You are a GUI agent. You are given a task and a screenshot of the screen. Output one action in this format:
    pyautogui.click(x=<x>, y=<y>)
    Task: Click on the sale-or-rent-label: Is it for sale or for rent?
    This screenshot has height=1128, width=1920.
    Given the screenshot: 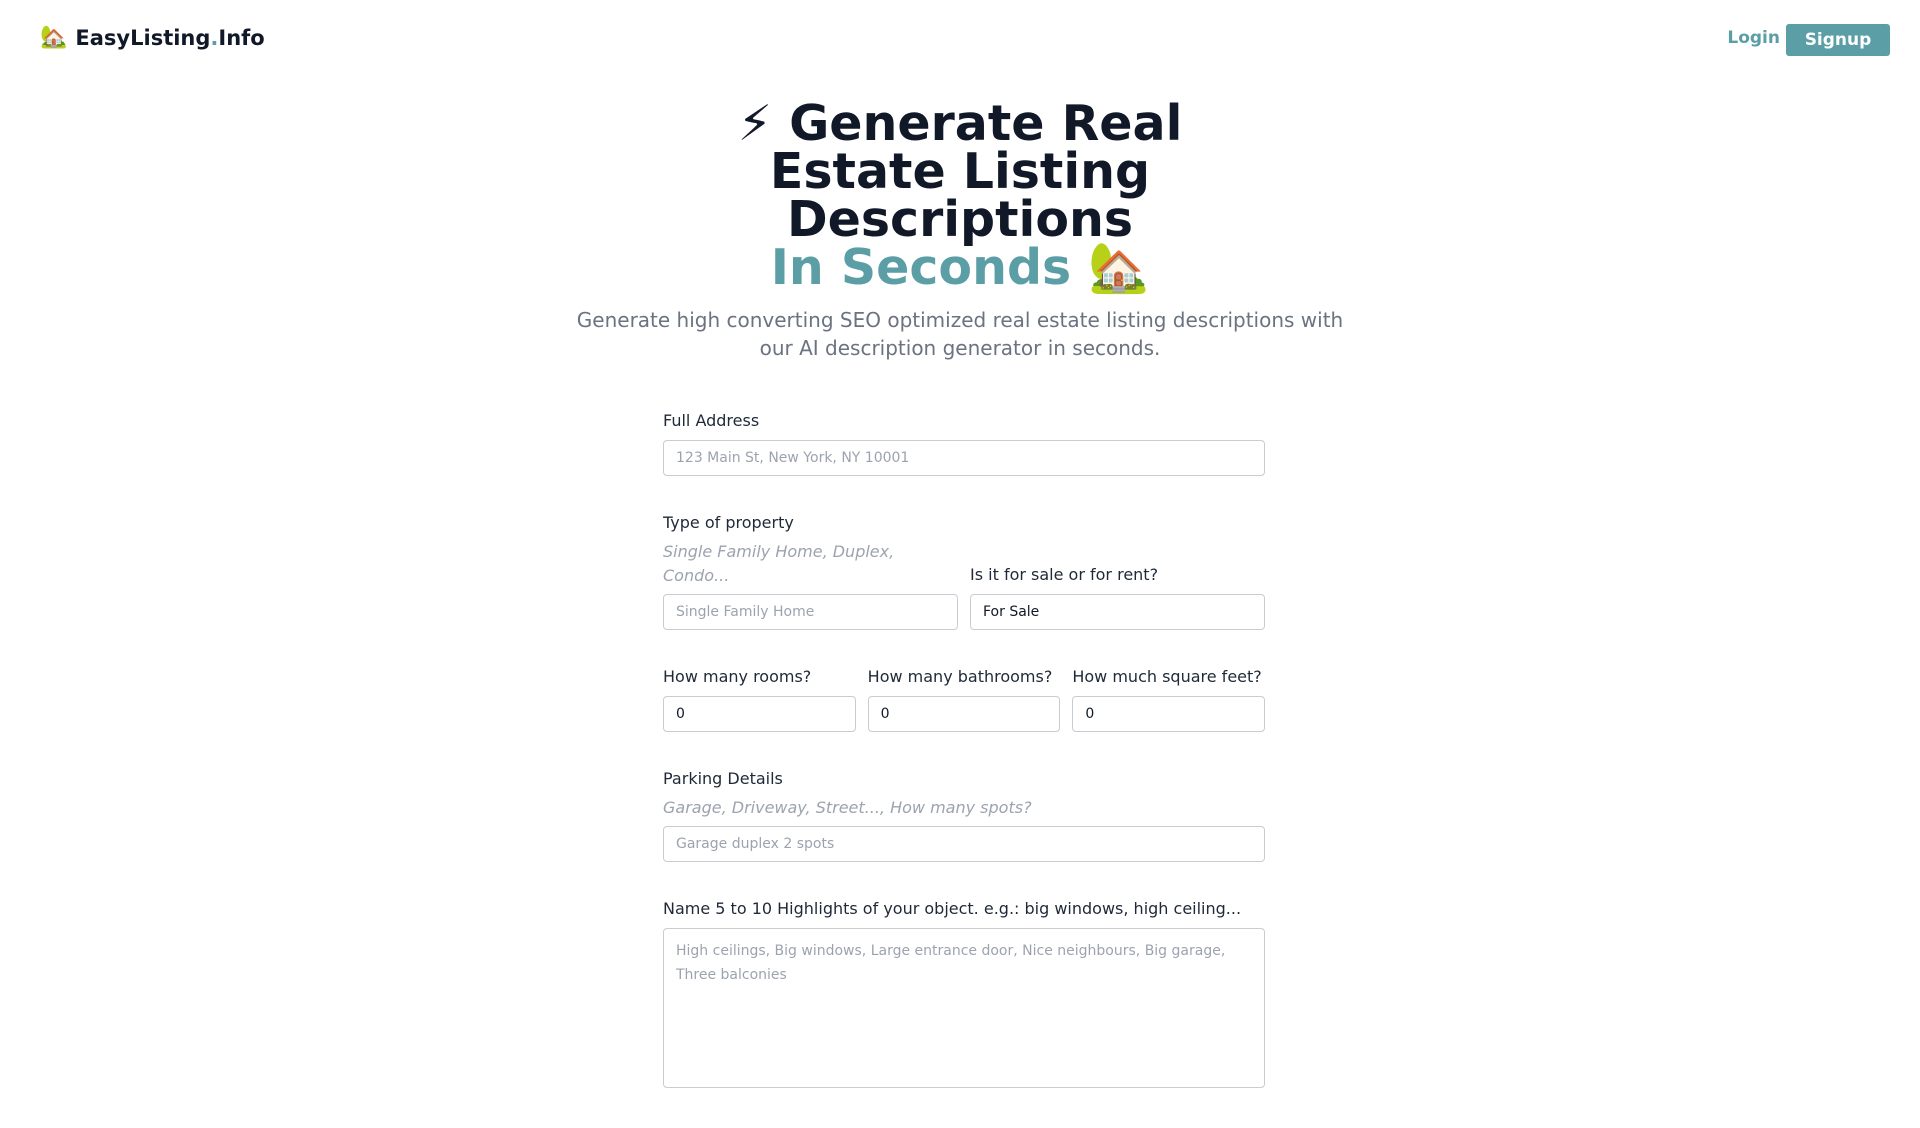 What is the action you would take?
    pyautogui.click(x=1064, y=574)
    